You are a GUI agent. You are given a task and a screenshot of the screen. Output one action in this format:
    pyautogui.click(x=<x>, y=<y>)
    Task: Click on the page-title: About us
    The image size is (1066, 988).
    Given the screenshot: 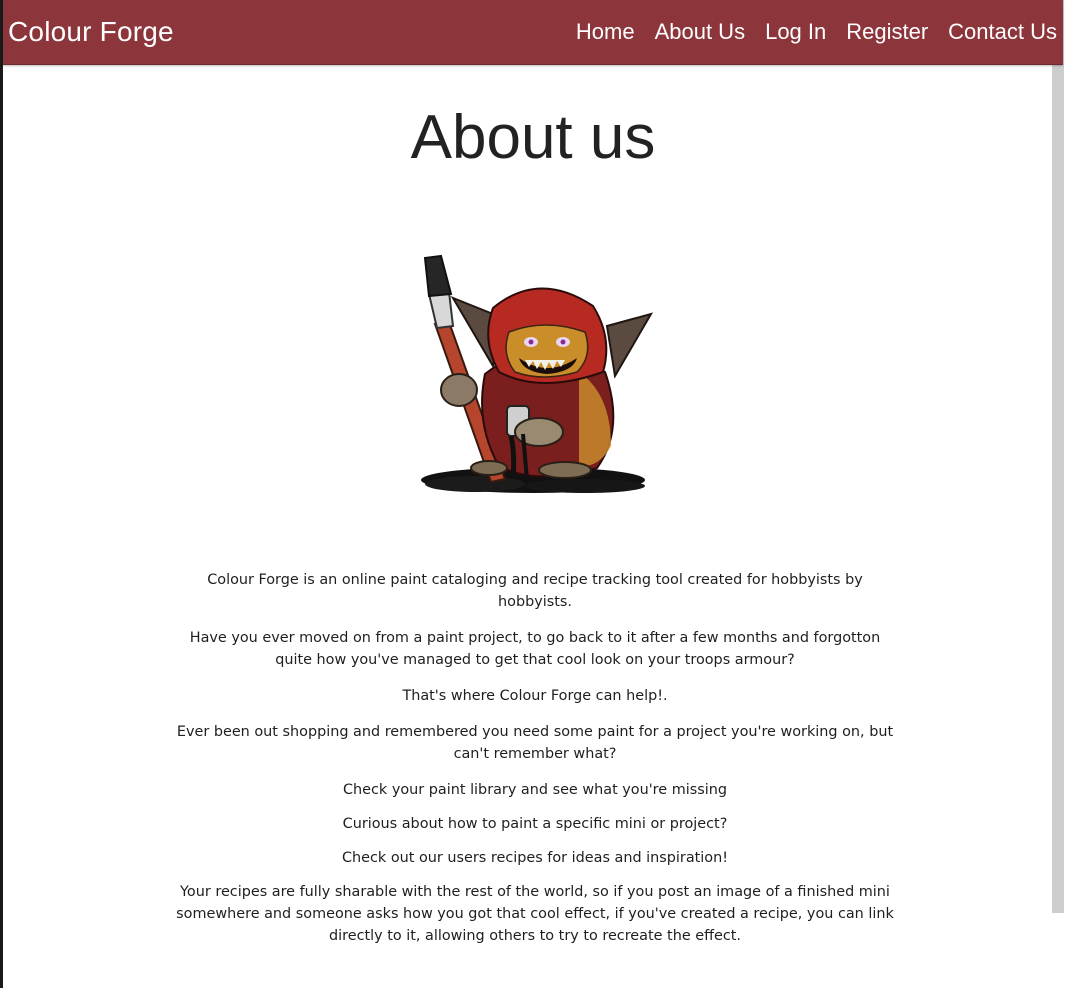 What is the action you would take?
    pyautogui.click(x=533, y=137)
    